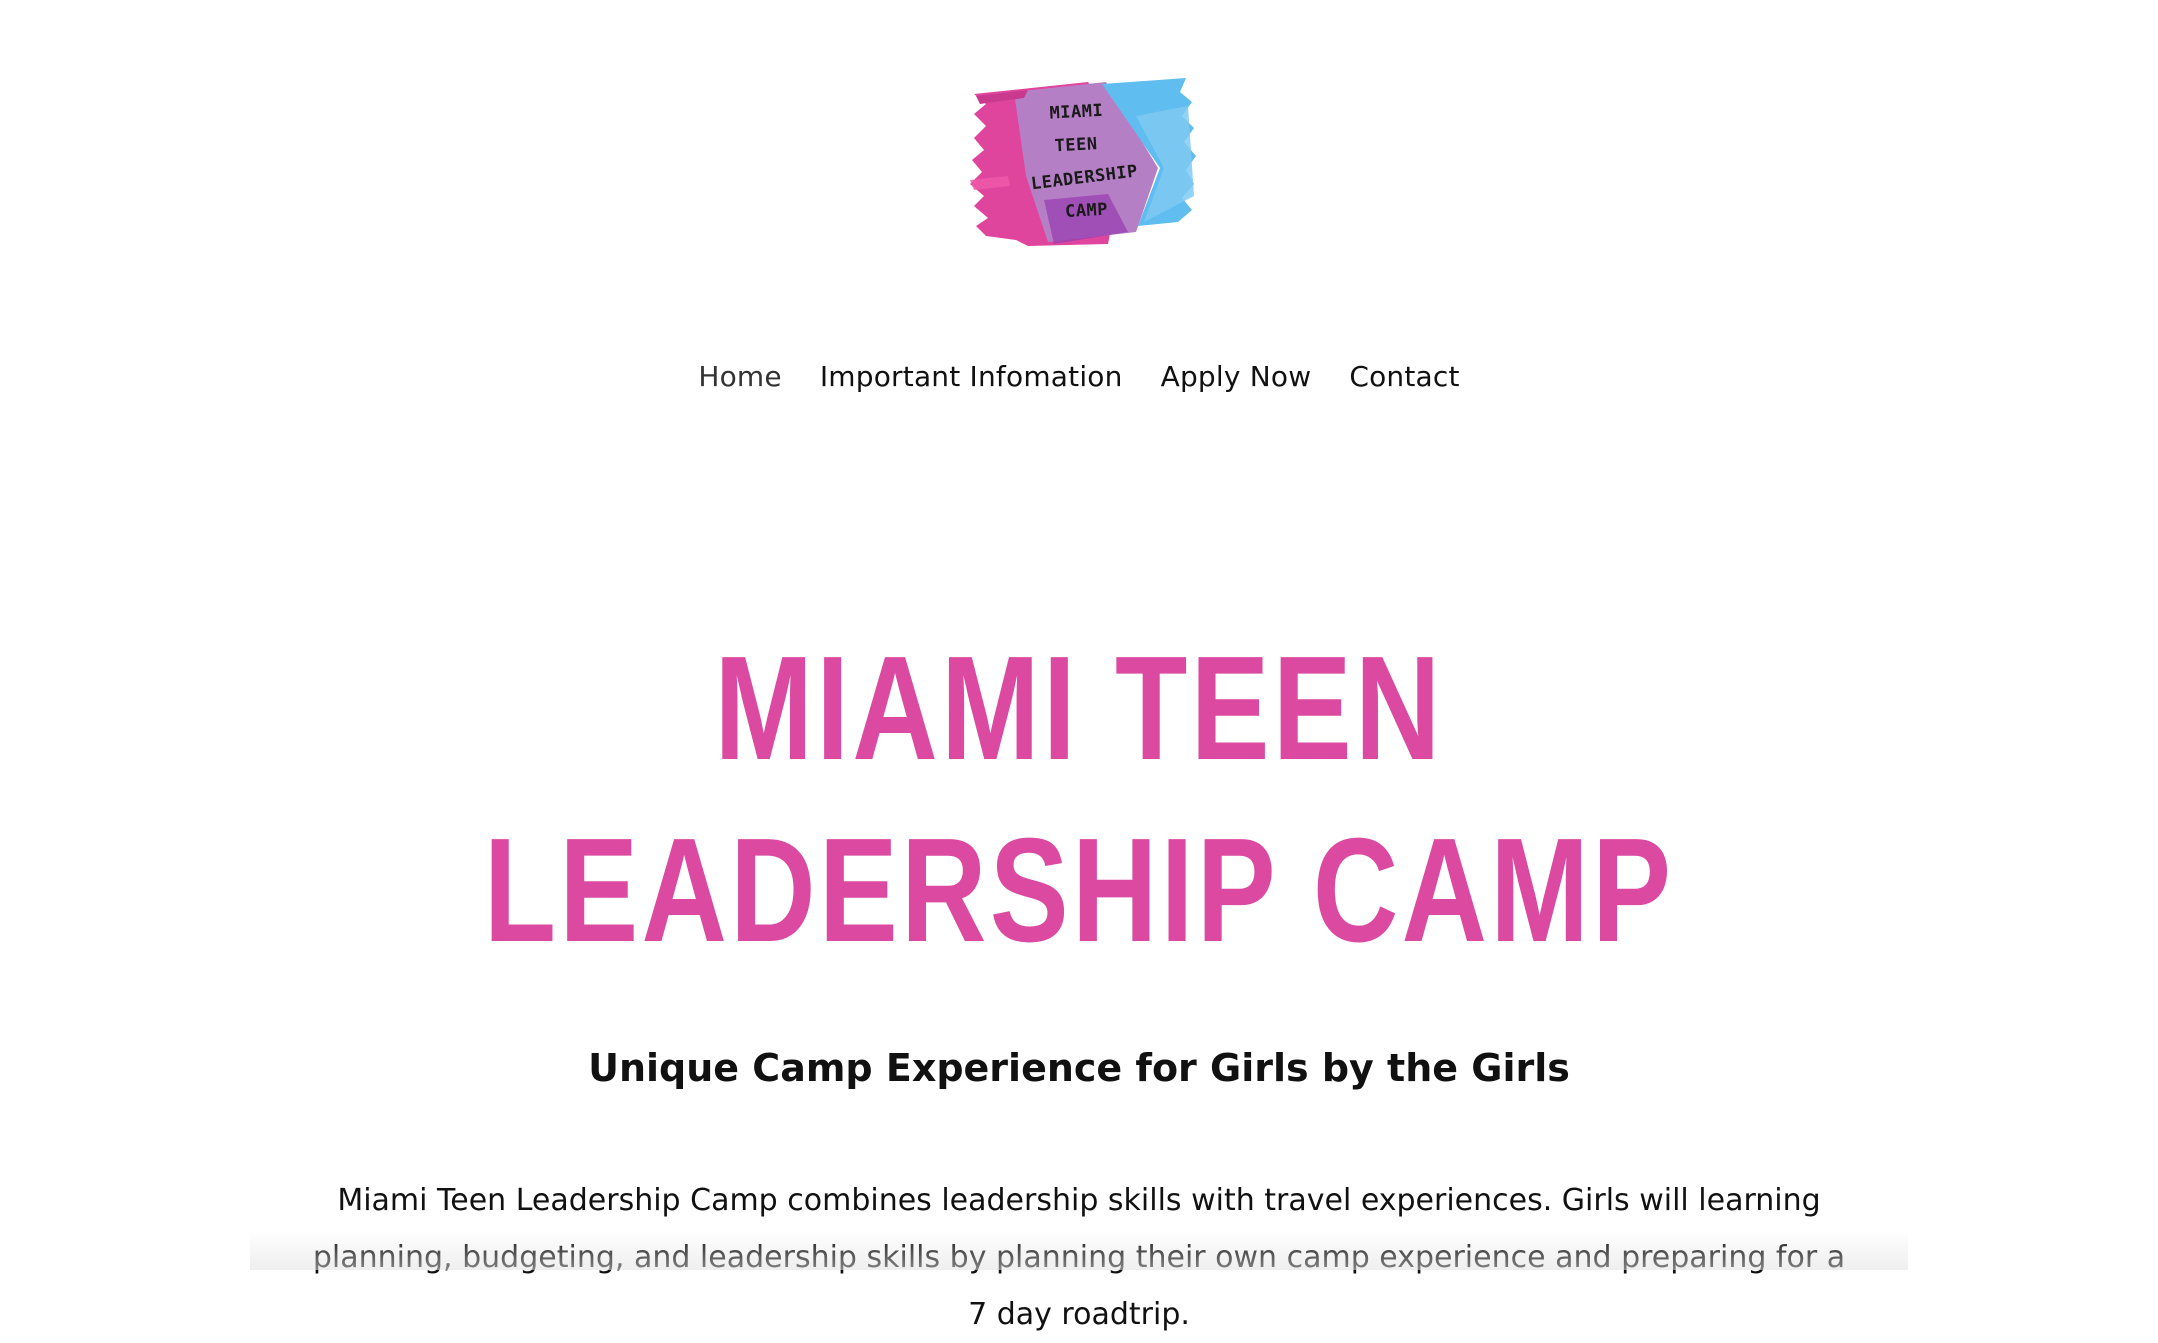  What do you see at coordinates (971, 376) in the screenshot?
I see `nav-item-important-information: Important Infomation` at bounding box center [971, 376].